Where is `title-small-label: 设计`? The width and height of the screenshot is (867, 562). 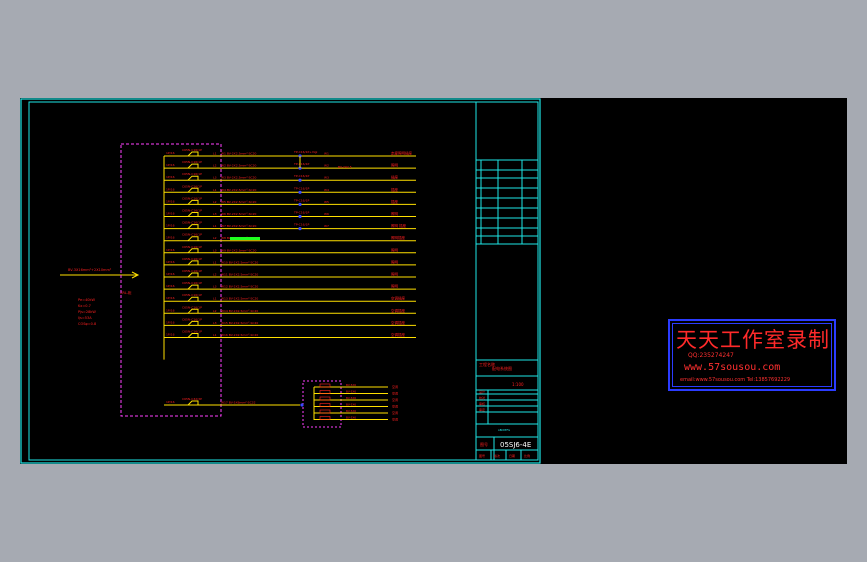 title-small-label: 设计 is located at coordinates (482, 391).